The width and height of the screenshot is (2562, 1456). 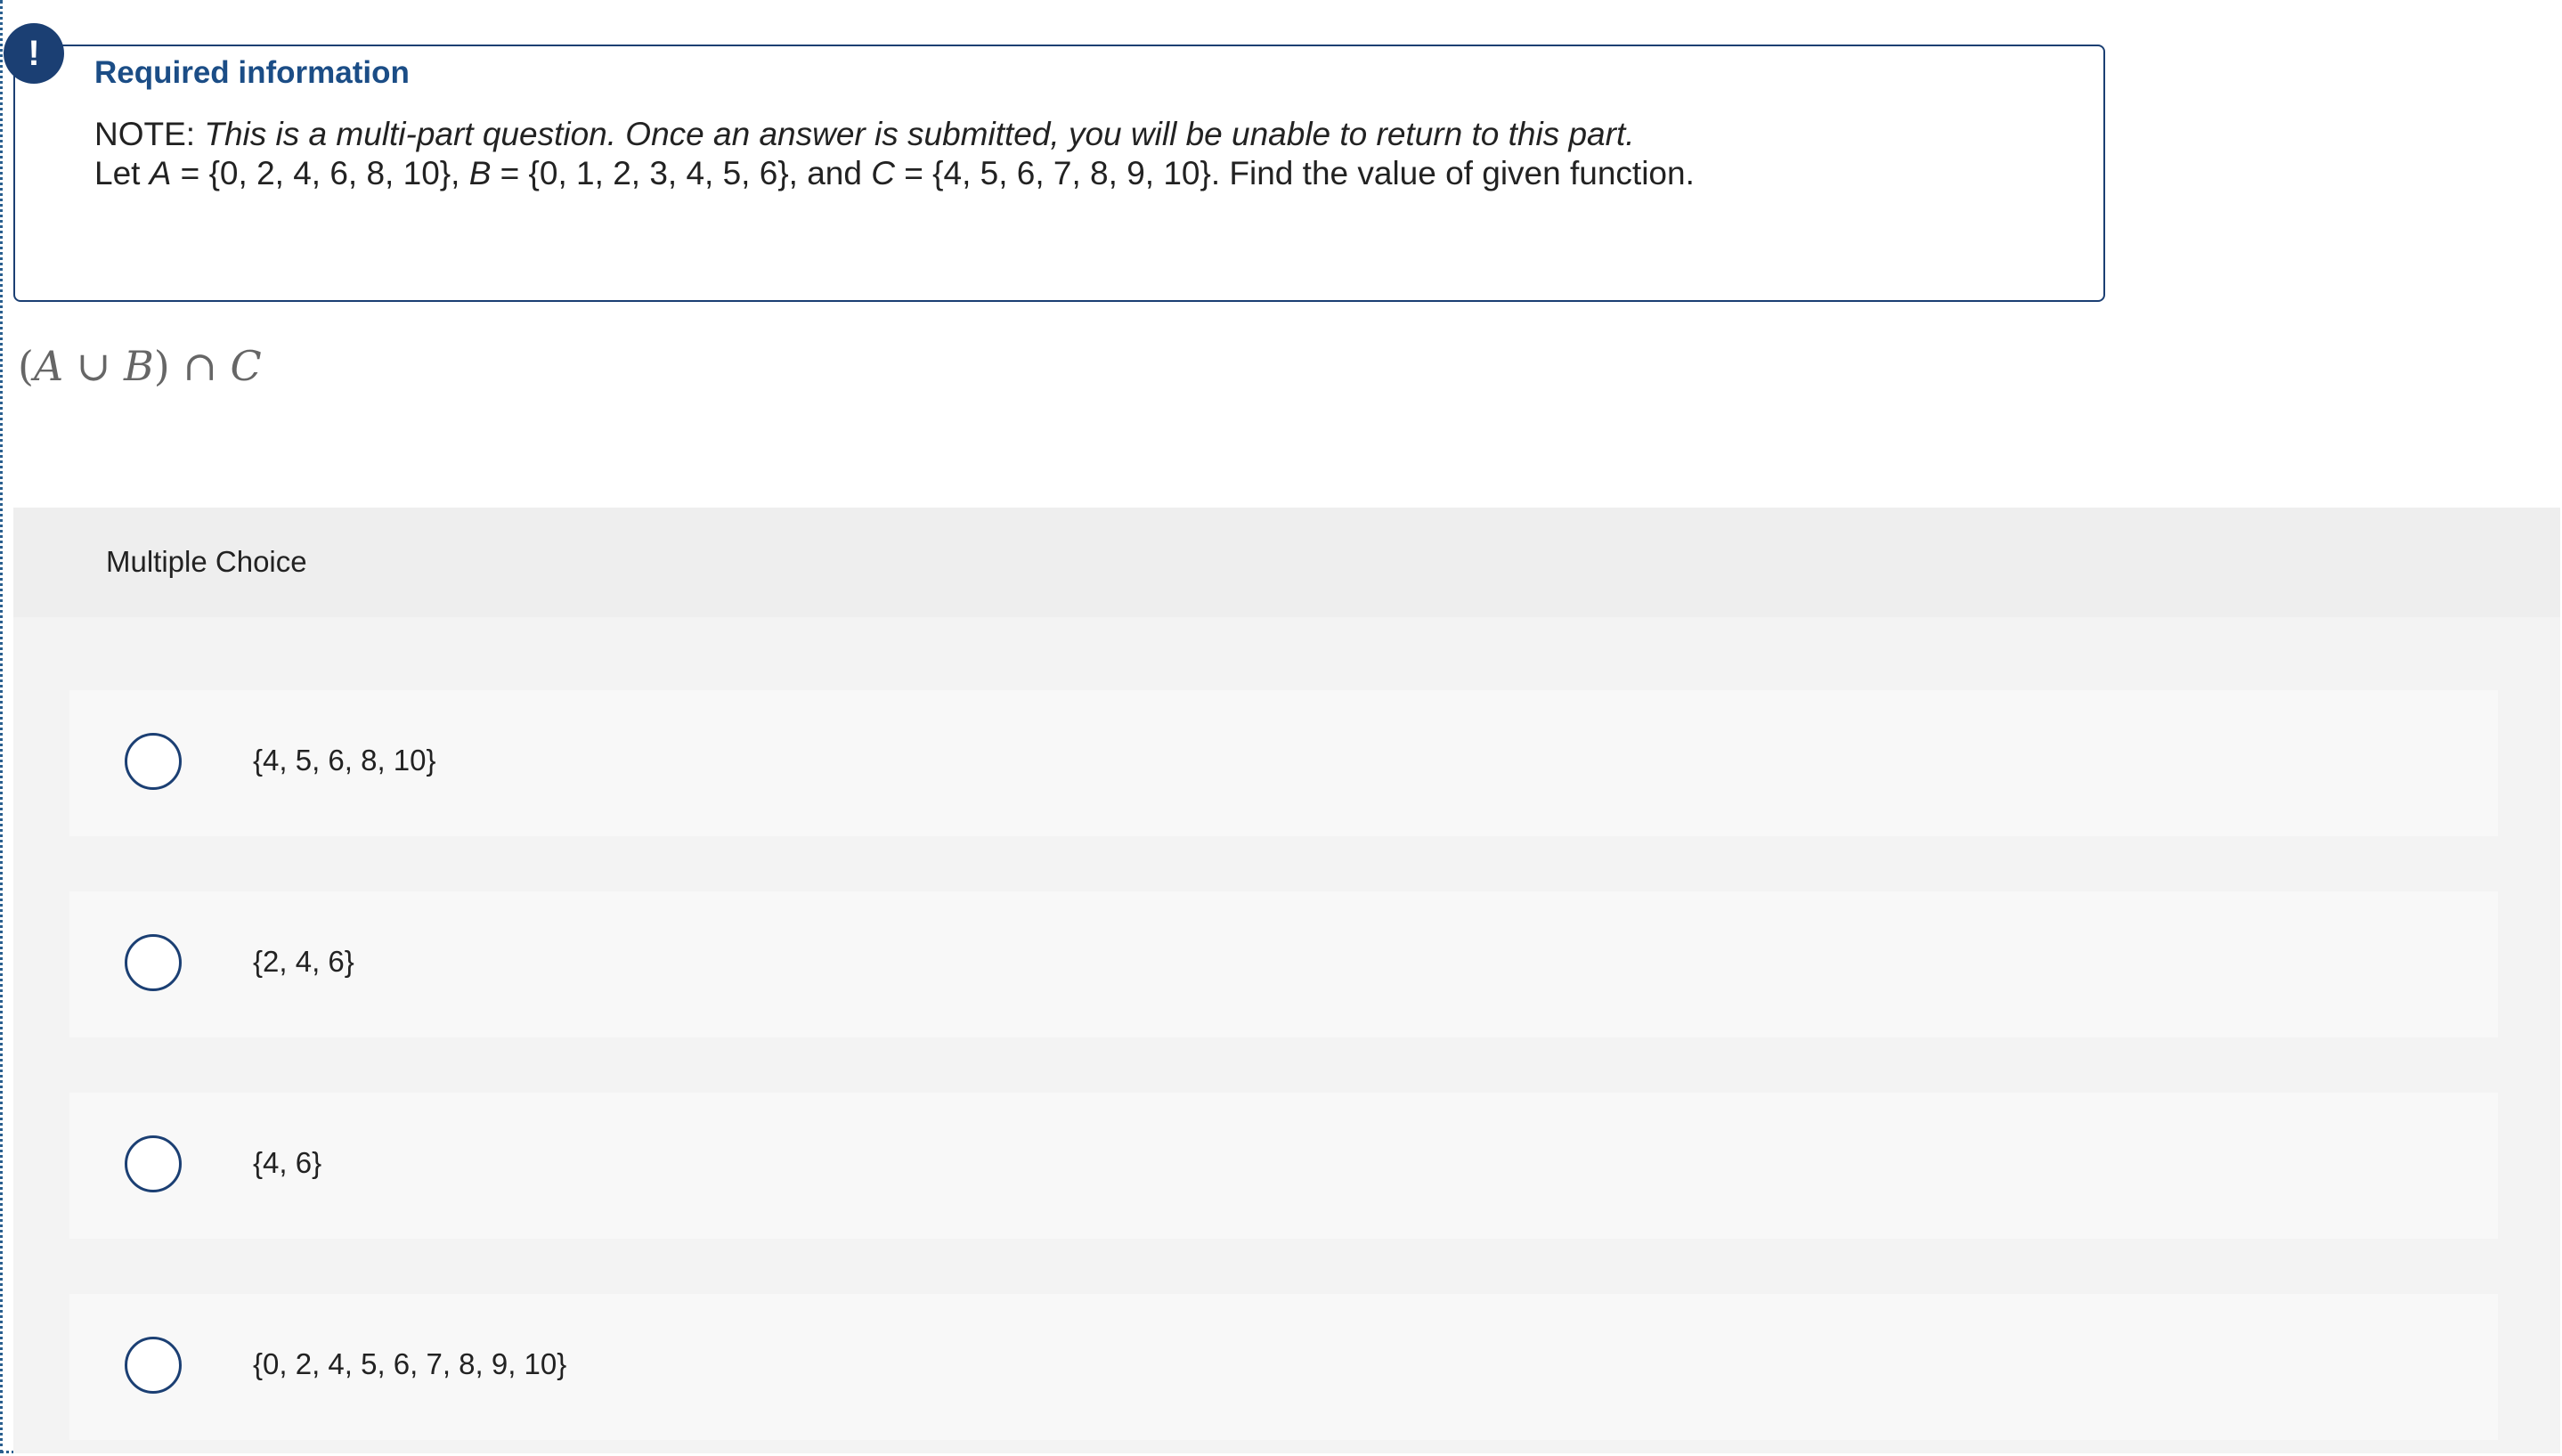 I want to click on choice-option: {4, 5, 6, 8, 10}, so click(x=1283, y=763).